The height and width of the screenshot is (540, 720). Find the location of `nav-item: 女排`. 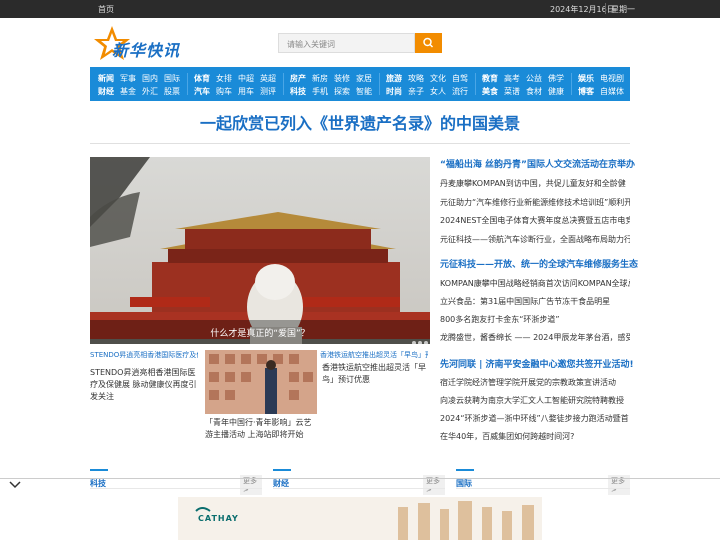

nav-item: 女排 is located at coordinates (224, 78).